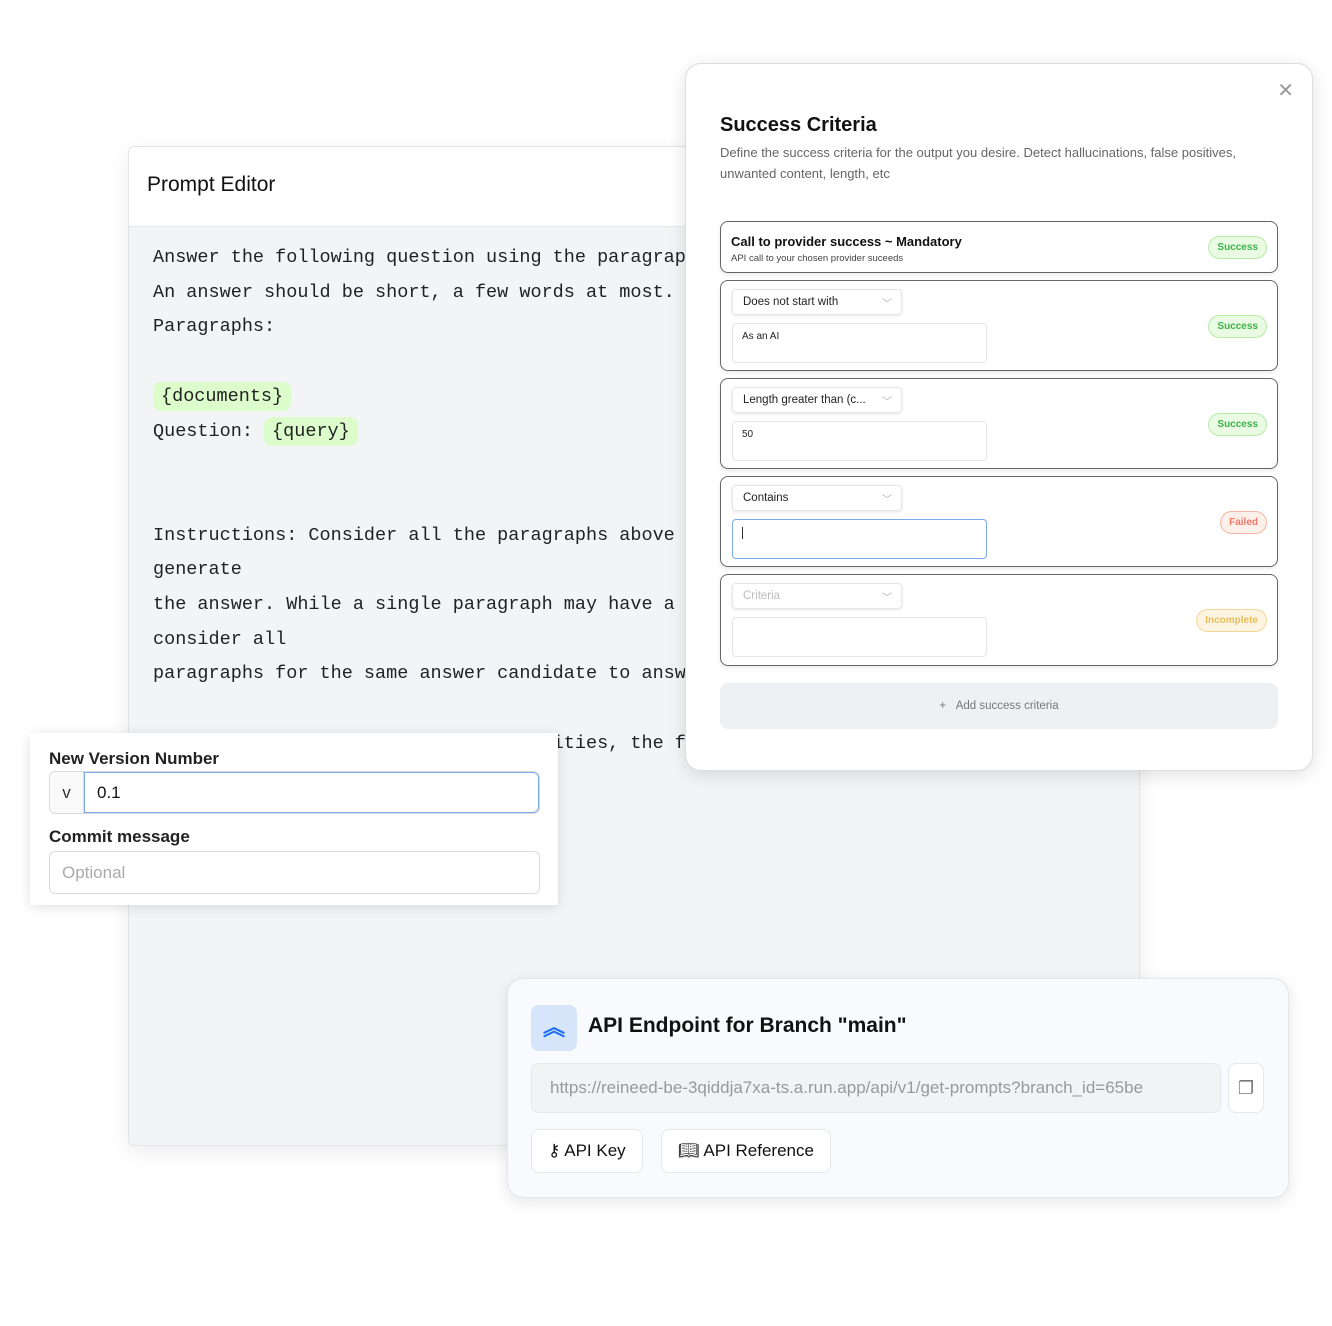 The height and width of the screenshot is (1326, 1332). What do you see at coordinates (1246, 1088) in the screenshot?
I see `copy-icon: ❐` at bounding box center [1246, 1088].